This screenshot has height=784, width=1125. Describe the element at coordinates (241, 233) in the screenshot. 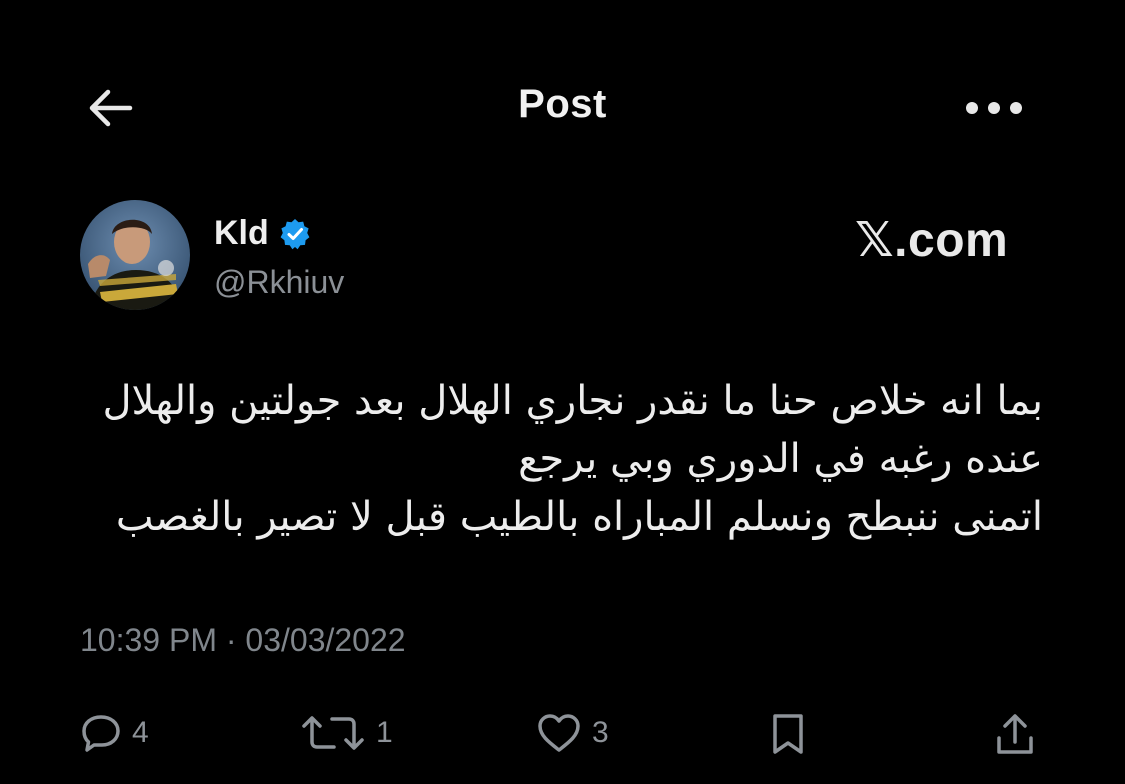

I see `author-display-name: Kld` at that location.